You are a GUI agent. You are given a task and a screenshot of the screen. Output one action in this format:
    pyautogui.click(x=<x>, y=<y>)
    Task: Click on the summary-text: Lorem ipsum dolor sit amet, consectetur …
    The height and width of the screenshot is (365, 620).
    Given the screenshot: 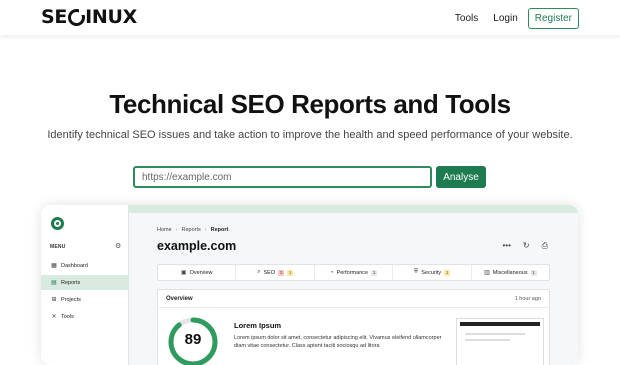 What is the action you would take?
    pyautogui.click(x=338, y=342)
    